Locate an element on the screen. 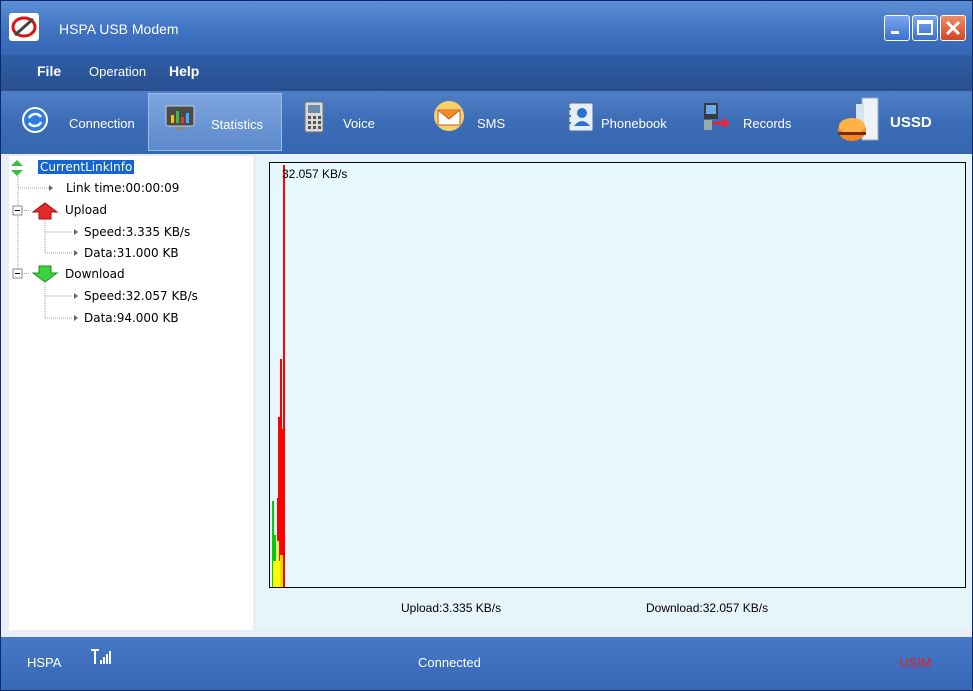 Image resolution: width=973 pixels, height=691 pixels. connection-status: Connected is located at coordinates (449, 662).